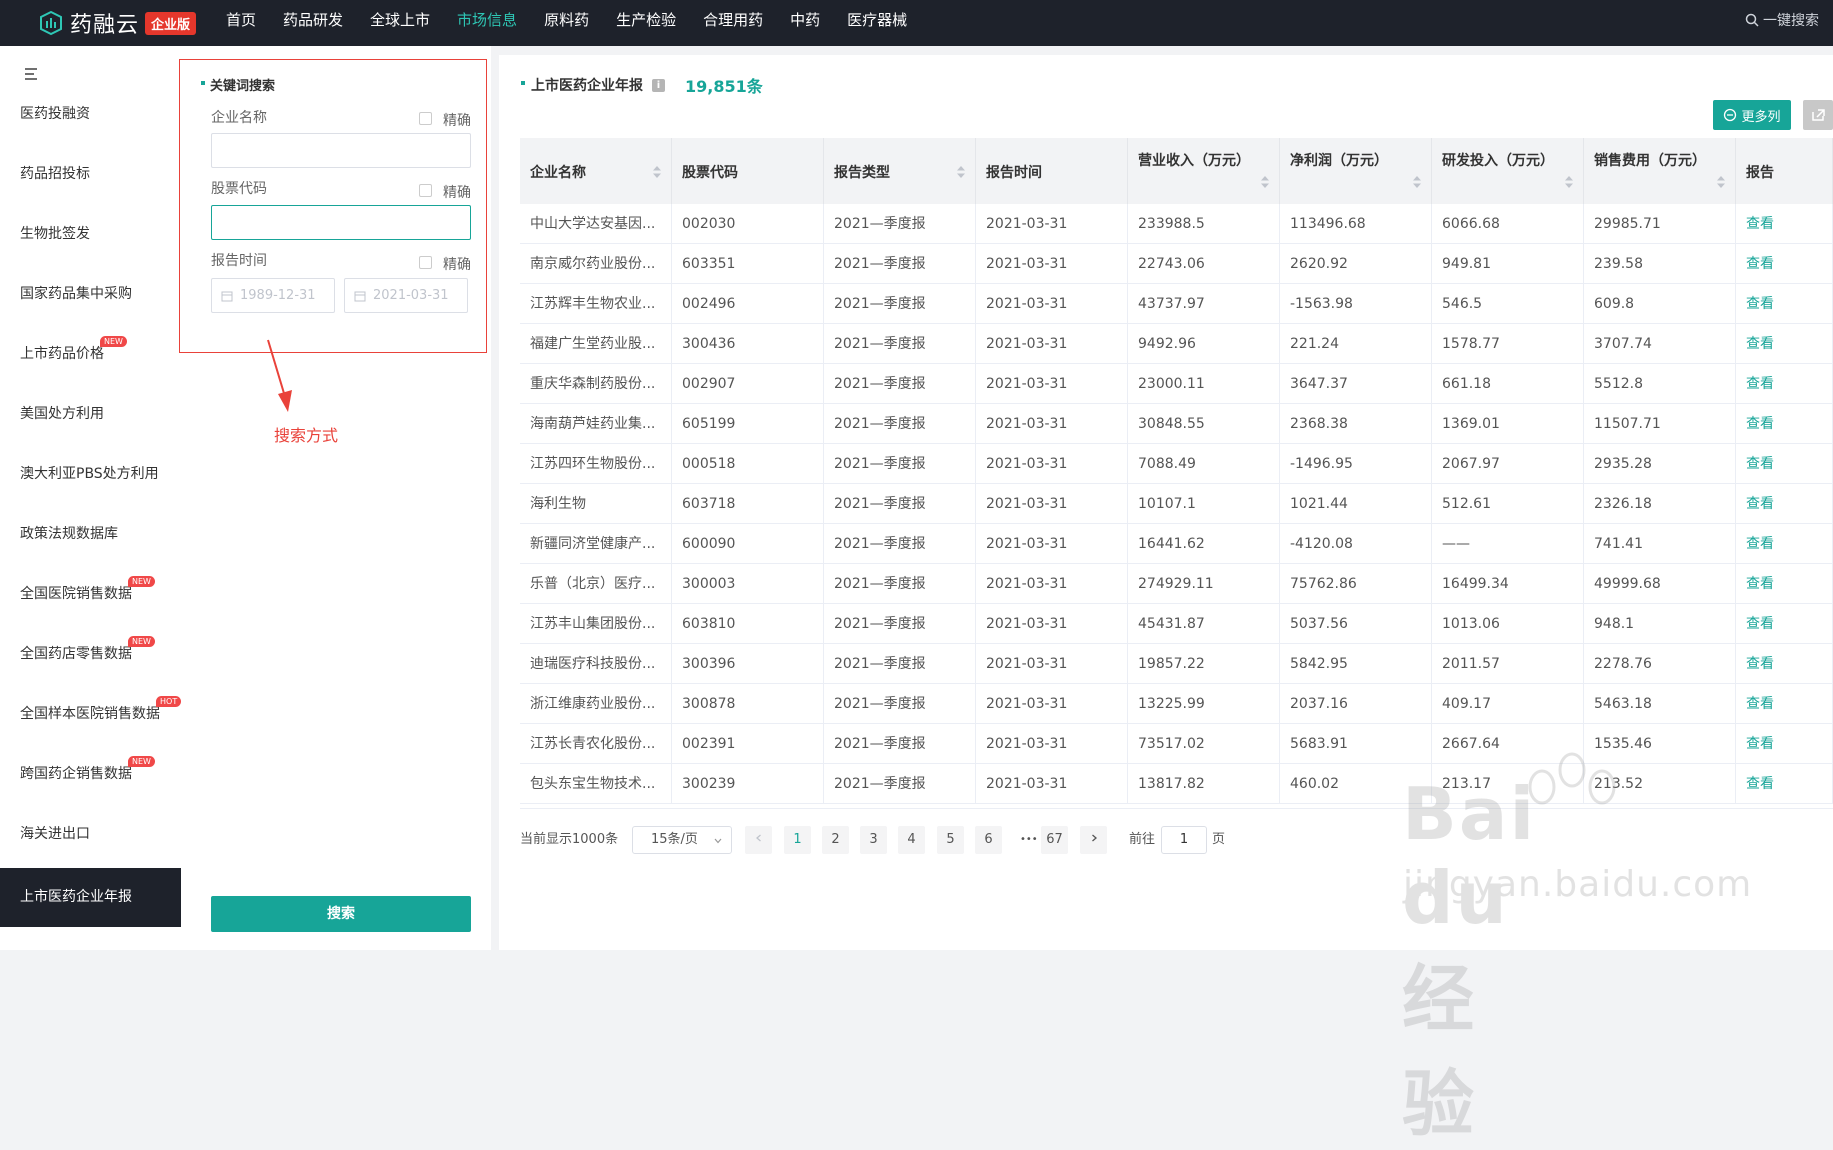 Image resolution: width=1833 pixels, height=1150 pixels. Describe the element at coordinates (1660, 171) in the screenshot. I see `column-header-7: 销售费用（万元）` at that location.